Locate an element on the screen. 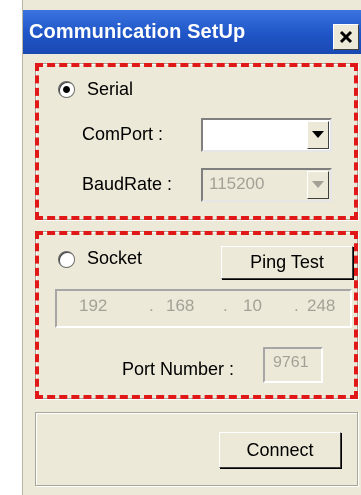 This screenshot has height=495, width=361. ip-octet-3: 10 is located at coordinates (252, 305).